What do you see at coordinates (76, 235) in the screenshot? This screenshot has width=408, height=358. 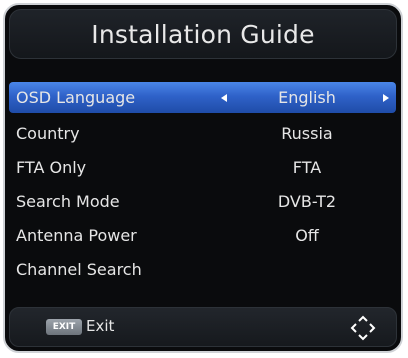 I see `menu-item-label: Antenna Power` at bounding box center [76, 235].